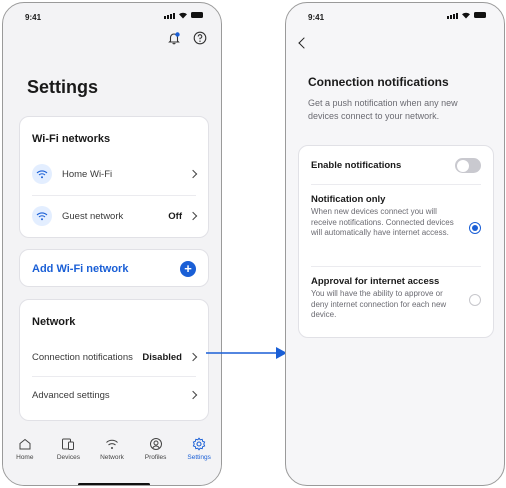 This screenshot has width=506, height=488. What do you see at coordinates (378, 82) in the screenshot?
I see `page-title: Connection notifications` at bounding box center [378, 82].